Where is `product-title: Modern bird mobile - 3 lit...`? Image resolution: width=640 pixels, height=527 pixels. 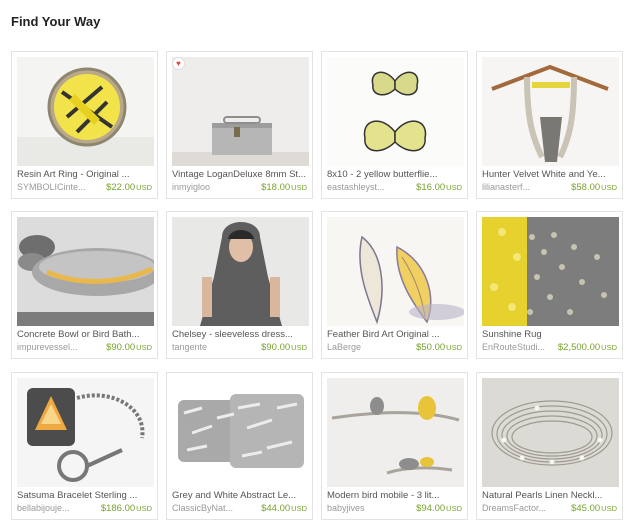 product-title: Modern bird mobile - 3 lit... is located at coordinates (395, 495).